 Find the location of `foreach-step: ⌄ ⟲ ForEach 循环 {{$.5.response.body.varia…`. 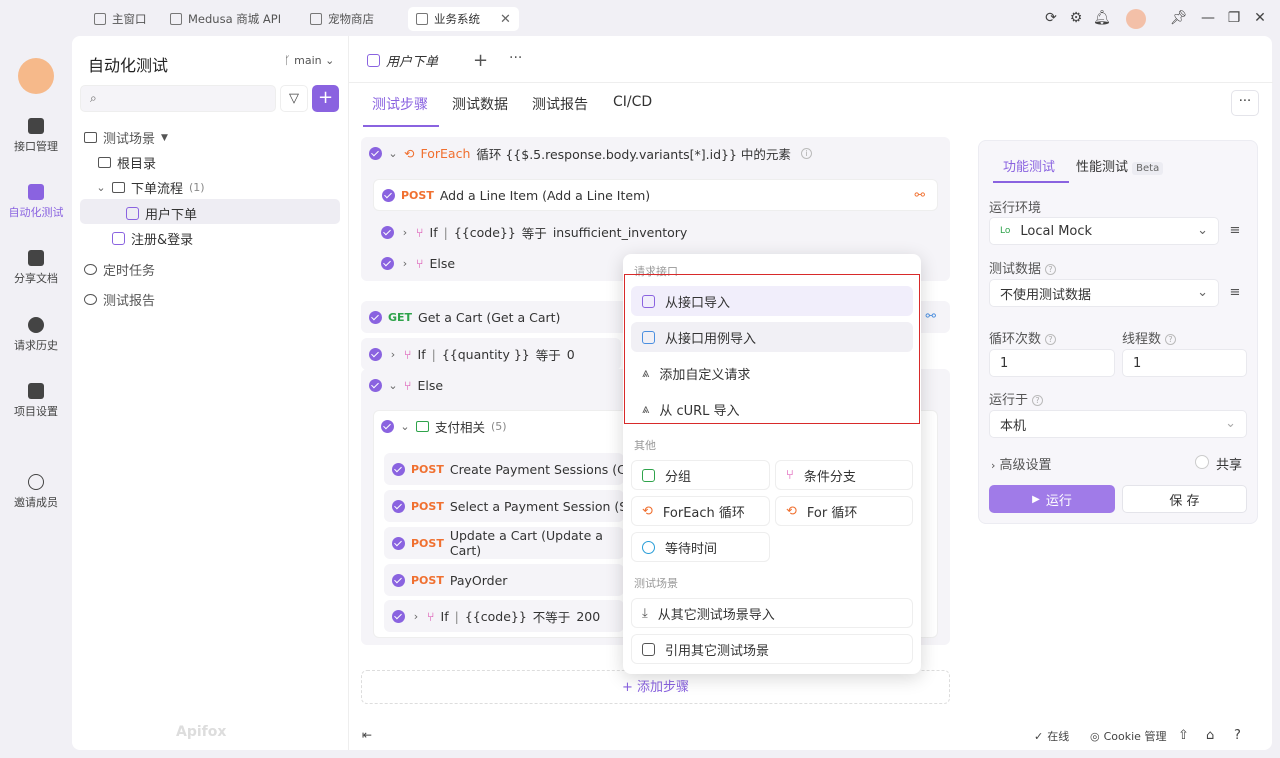

foreach-step: ⌄ ⟲ ForEach 循环 {{$.5.response.body.varia… is located at coordinates (655, 153).